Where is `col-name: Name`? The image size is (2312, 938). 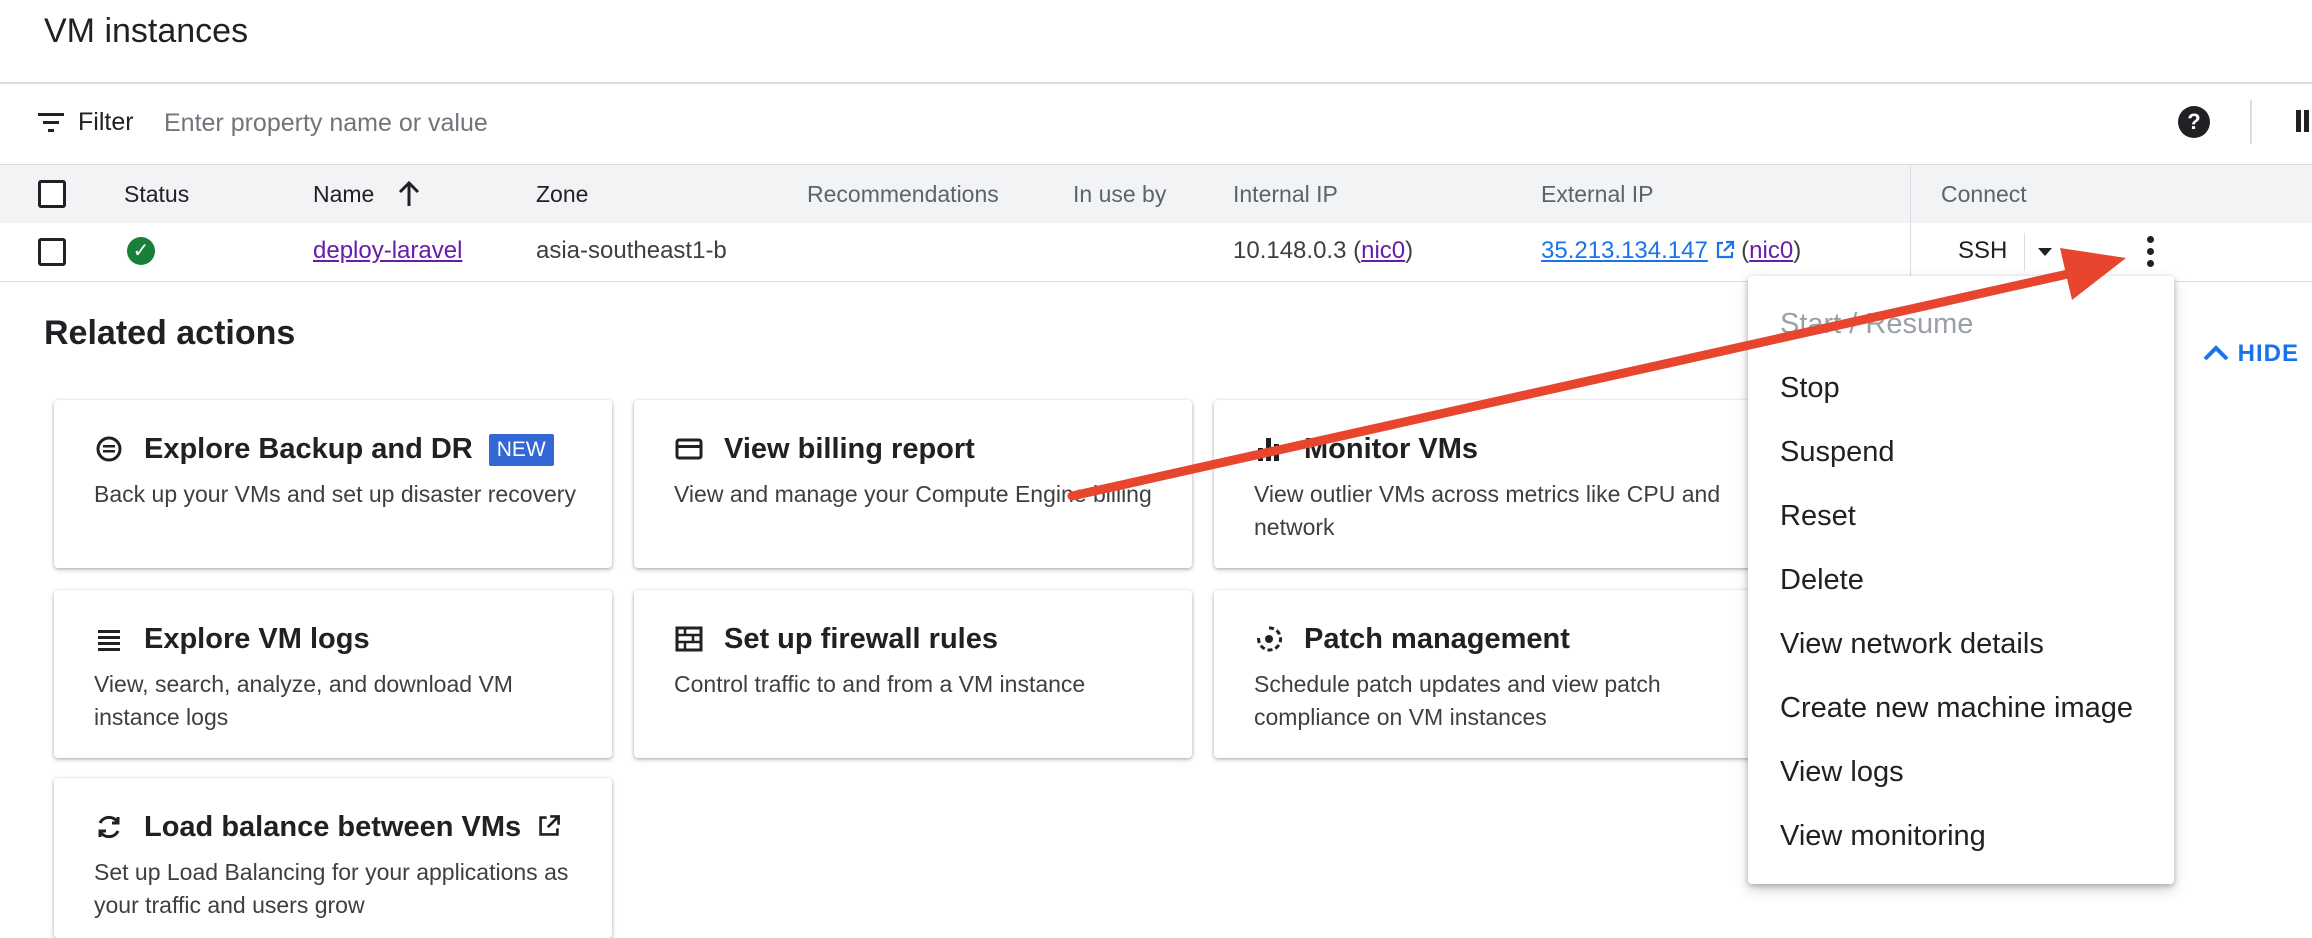
col-name: Name is located at coordinates (343, 194).